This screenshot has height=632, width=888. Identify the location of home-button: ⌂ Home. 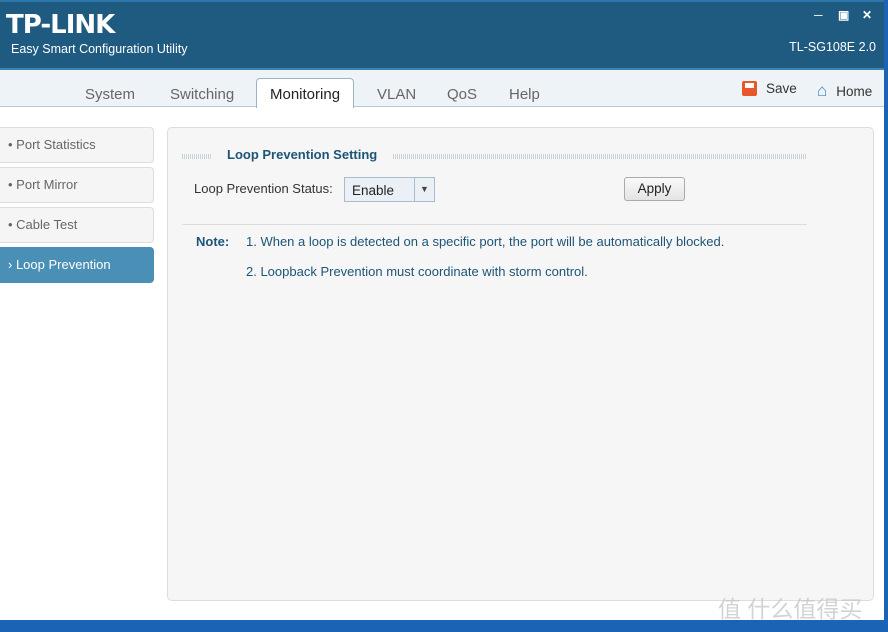
(844, 91).